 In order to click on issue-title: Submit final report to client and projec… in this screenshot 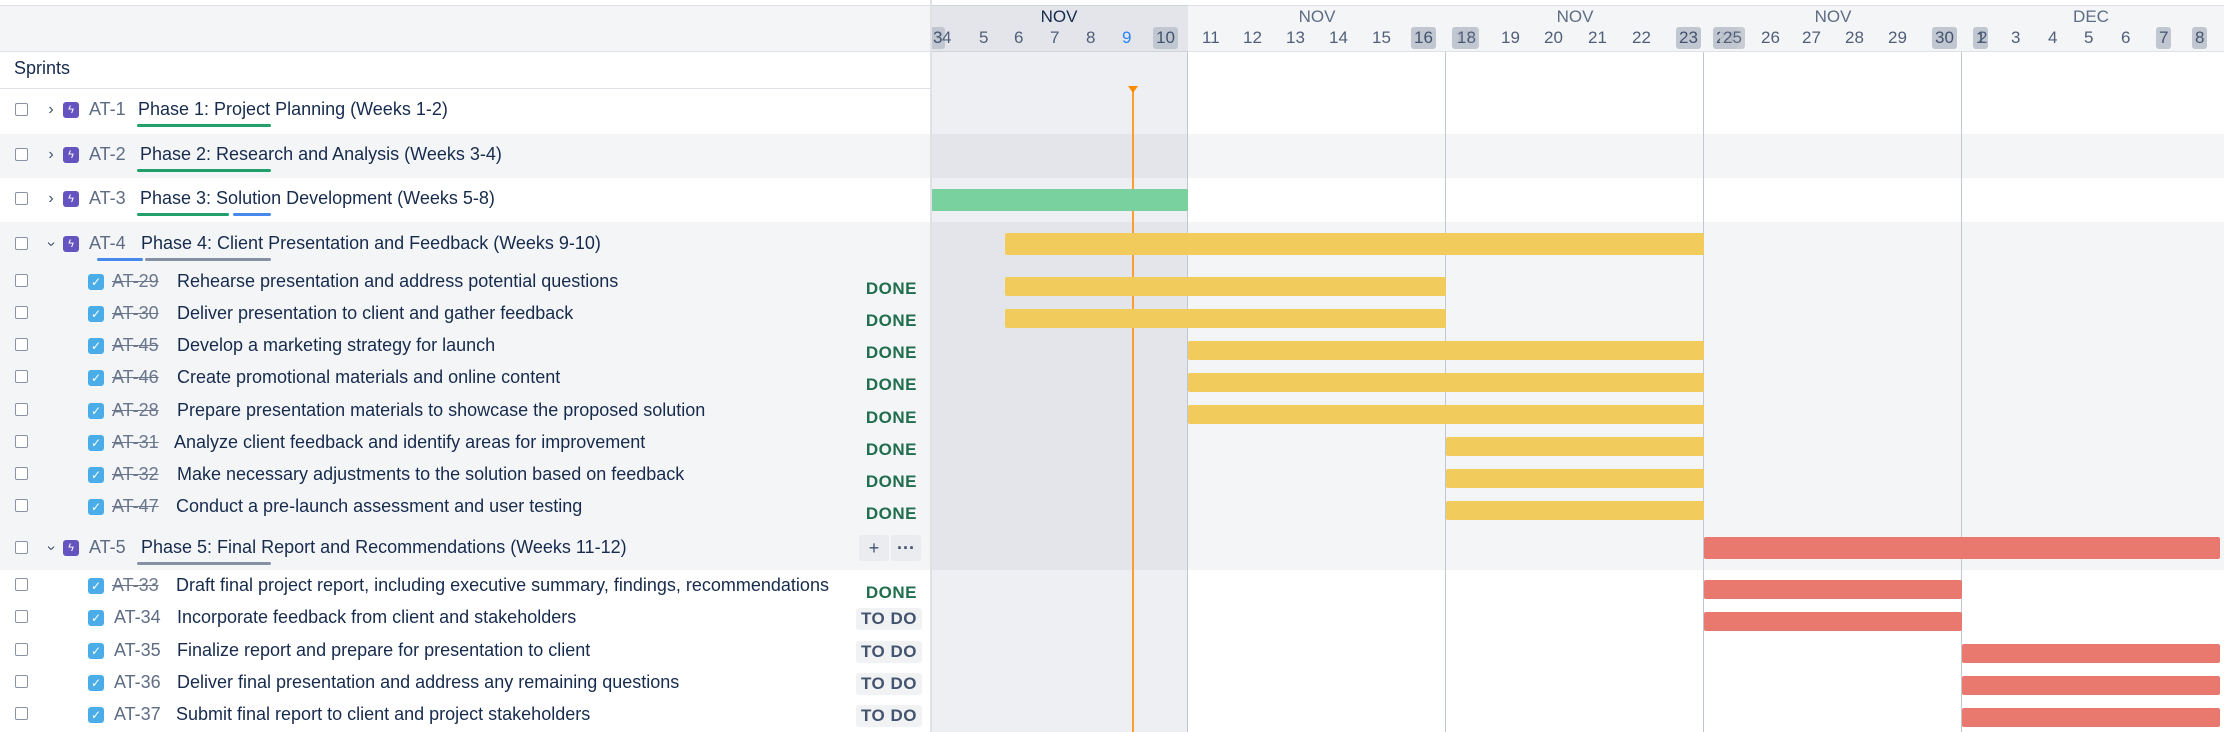, I will do `click(383, 714)`.